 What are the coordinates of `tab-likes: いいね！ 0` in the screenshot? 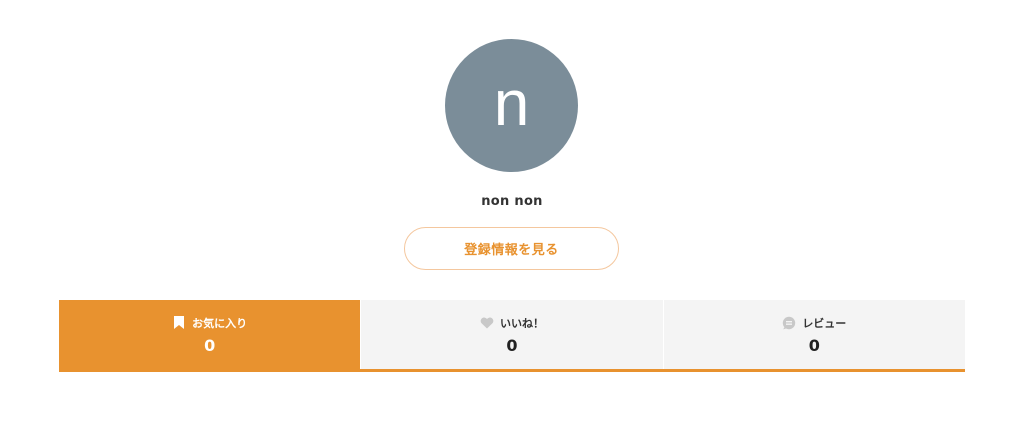 It's located at (512, 334).